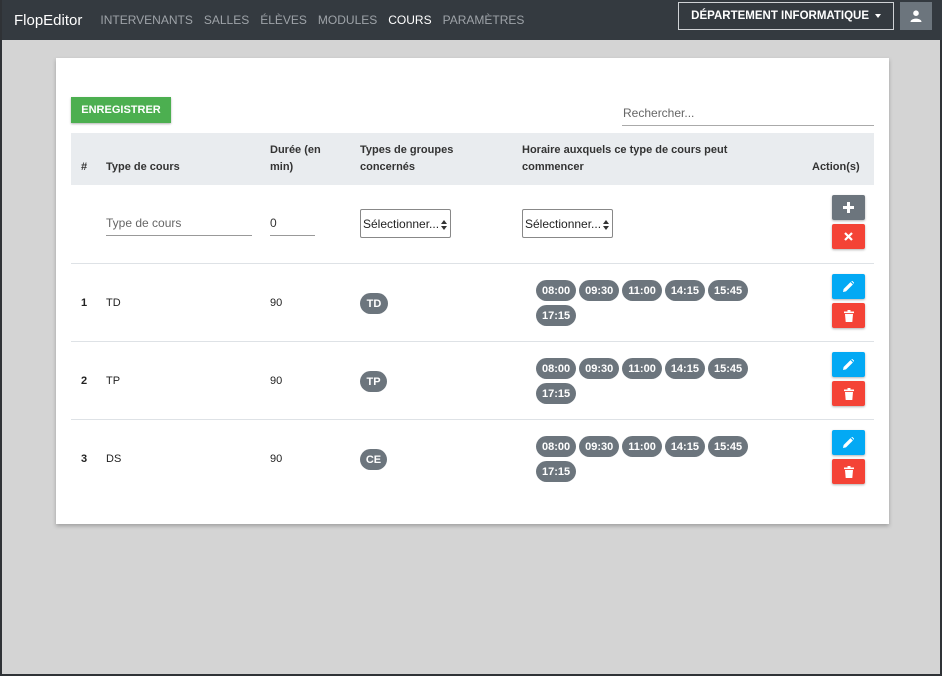  Describe the element at coordinates (295, 158) in the screenshot. I see `header-duration: Durée (en min)` at that location.